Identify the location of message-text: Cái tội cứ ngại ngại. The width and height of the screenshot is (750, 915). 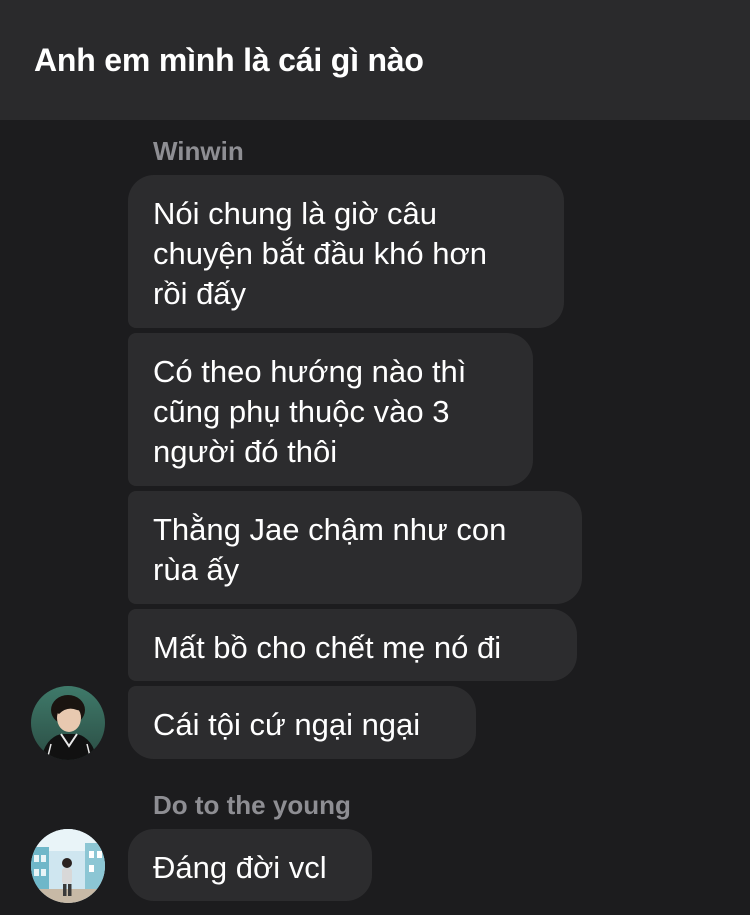
(287, 724).